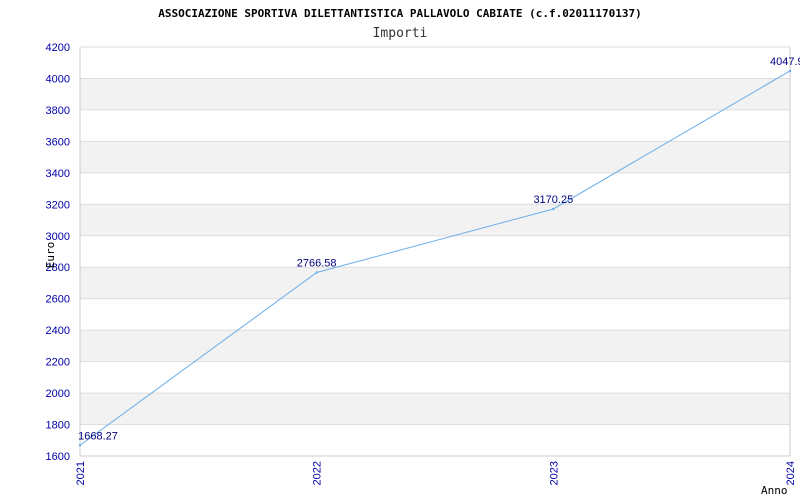 The width and height of the screenshot is (800, 500). Describe the element at coordinates (58, 174) in the screenshot. I see `y-tick-label: 3400` at that location.